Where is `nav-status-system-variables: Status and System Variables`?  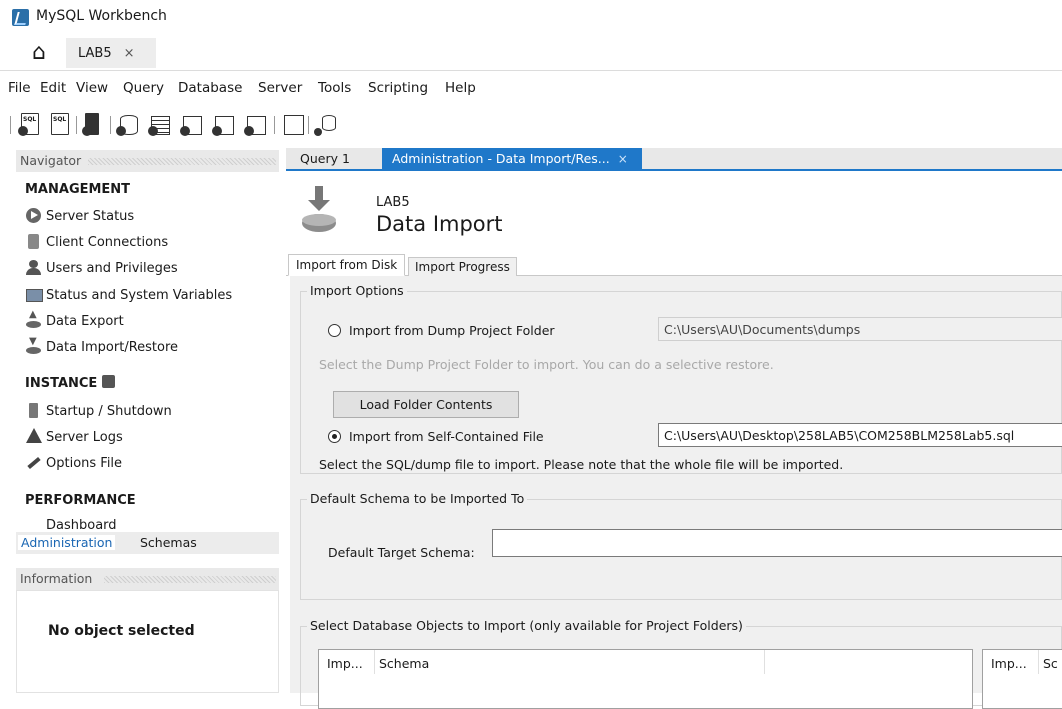 nav-status-system-variables: Status and System Variables is located at coordinates (129, 295).